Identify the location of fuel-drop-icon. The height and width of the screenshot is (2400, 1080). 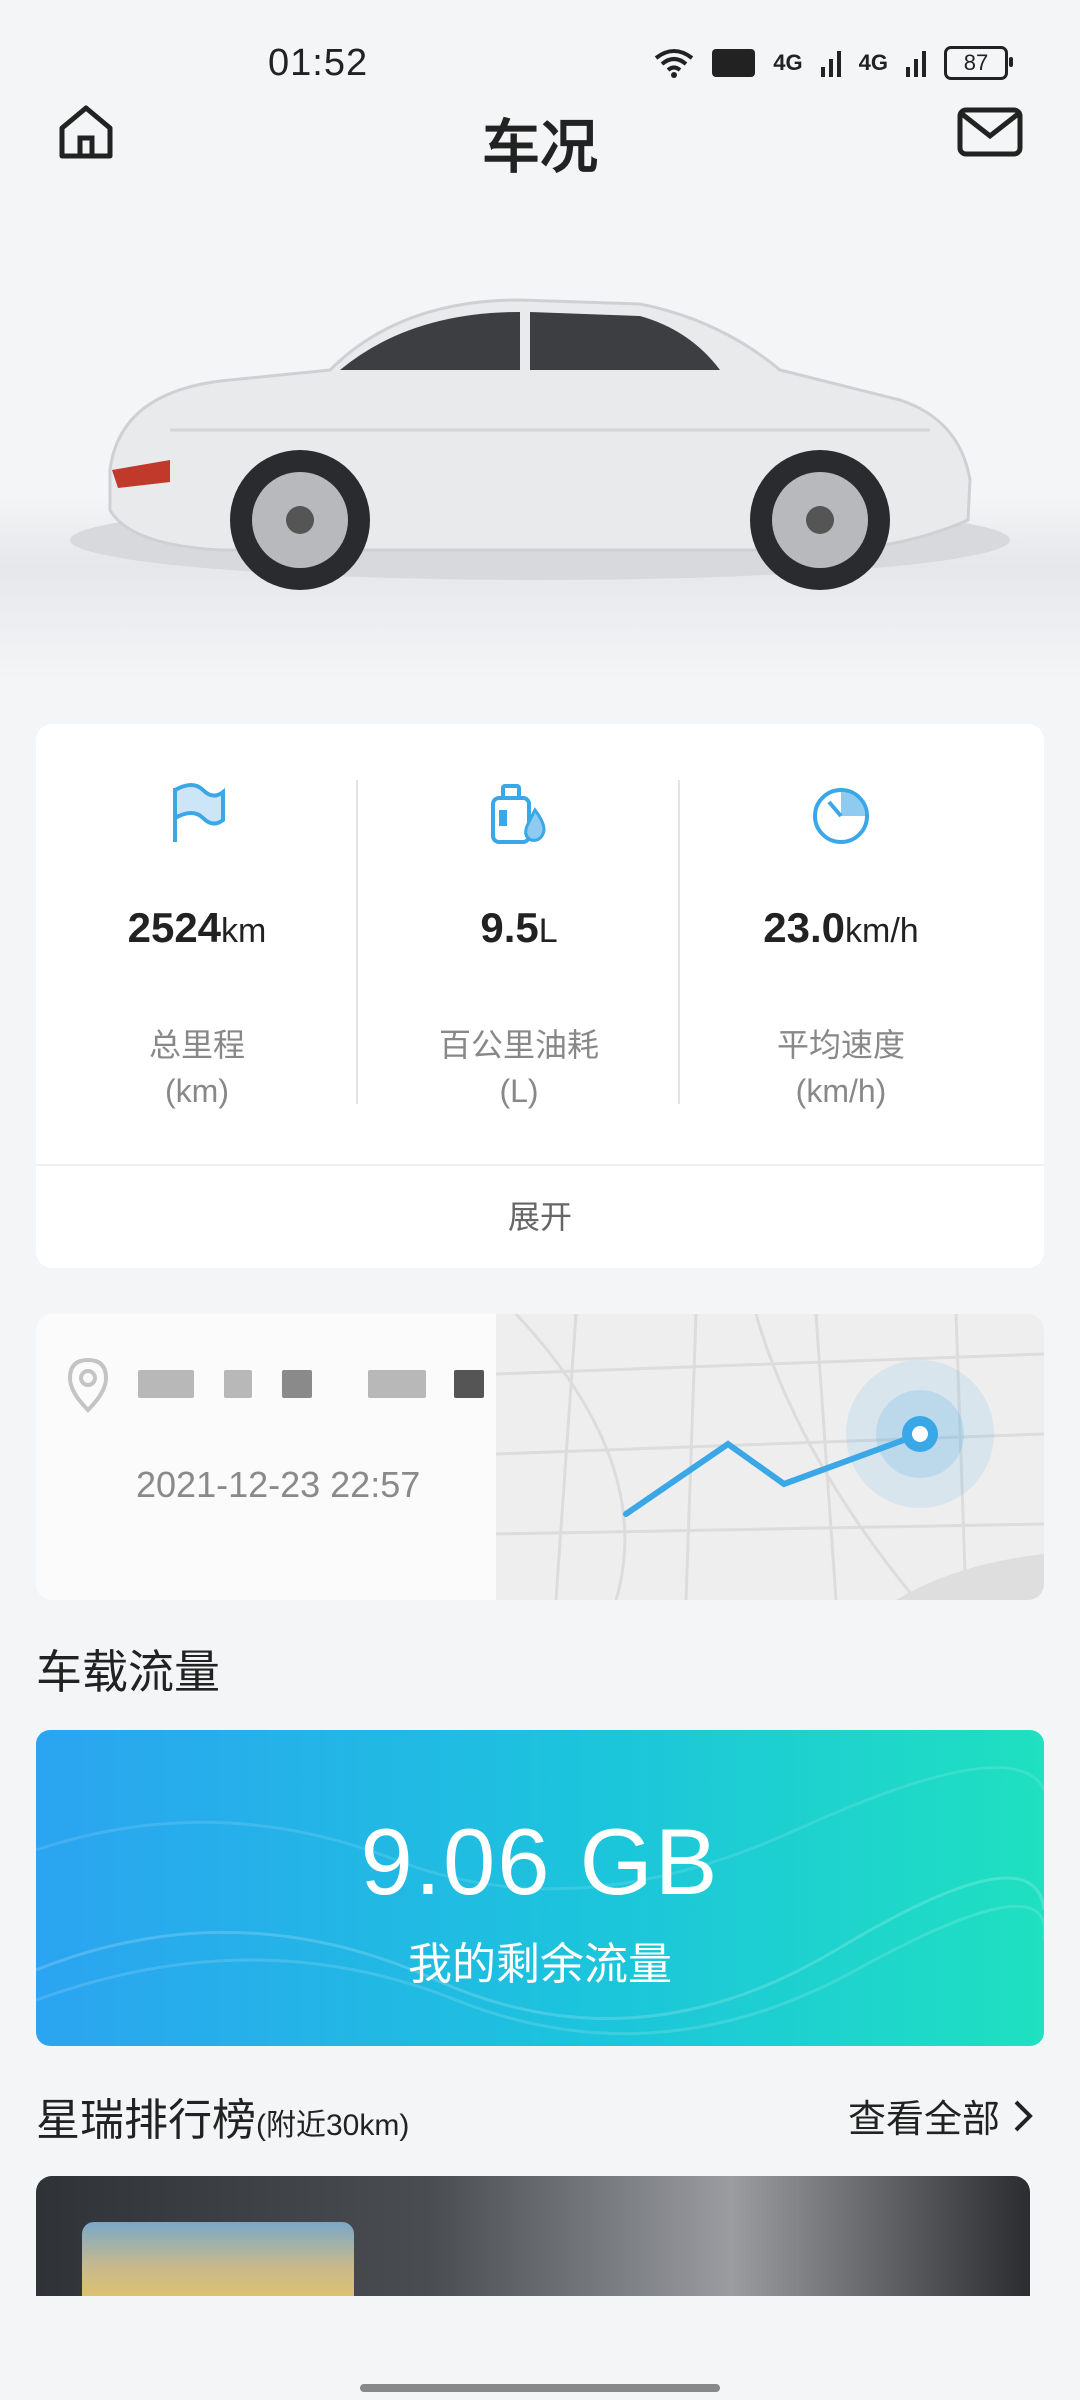
(518, 814).